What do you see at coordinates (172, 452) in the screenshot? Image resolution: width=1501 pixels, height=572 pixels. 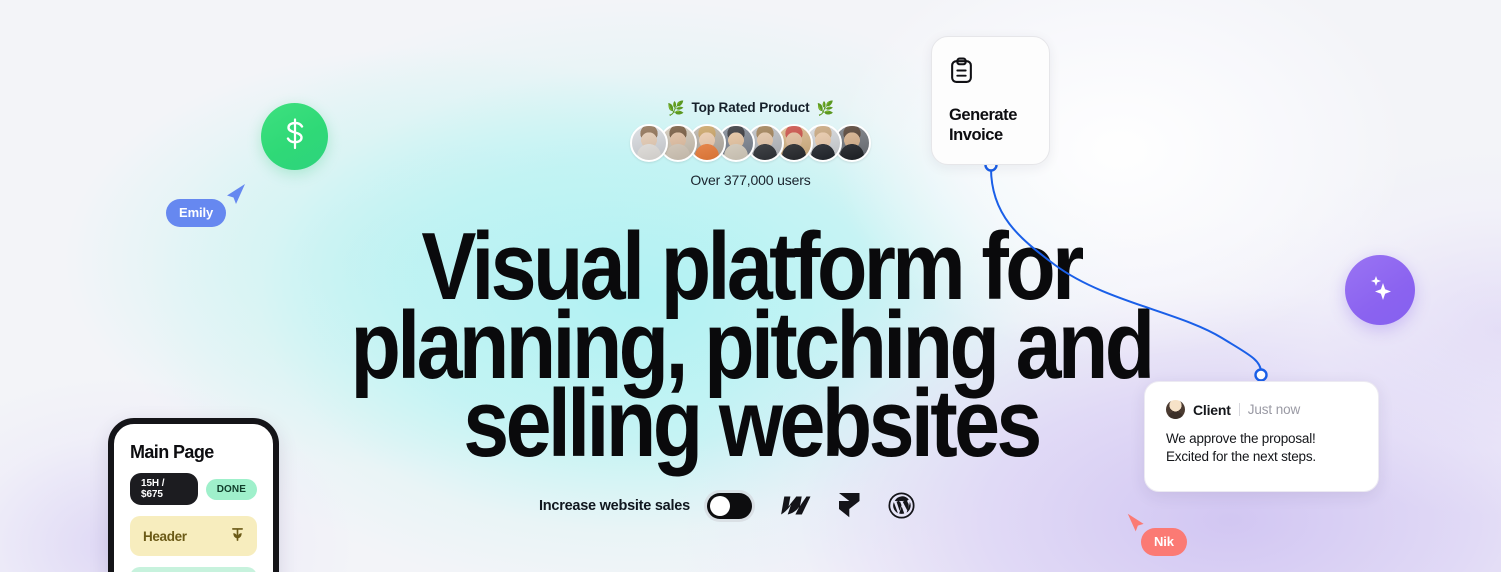 I see `phone-page-title: Main Page` at bounding box center [172, 452].